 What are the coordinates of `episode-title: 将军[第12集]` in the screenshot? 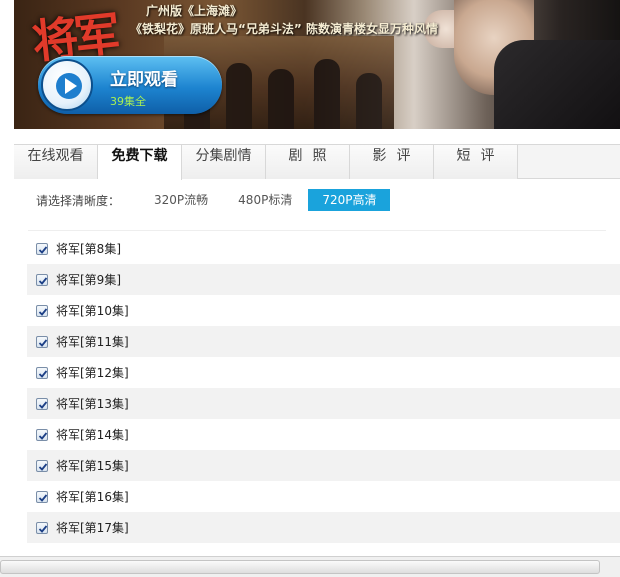 It's located at (92, 373).